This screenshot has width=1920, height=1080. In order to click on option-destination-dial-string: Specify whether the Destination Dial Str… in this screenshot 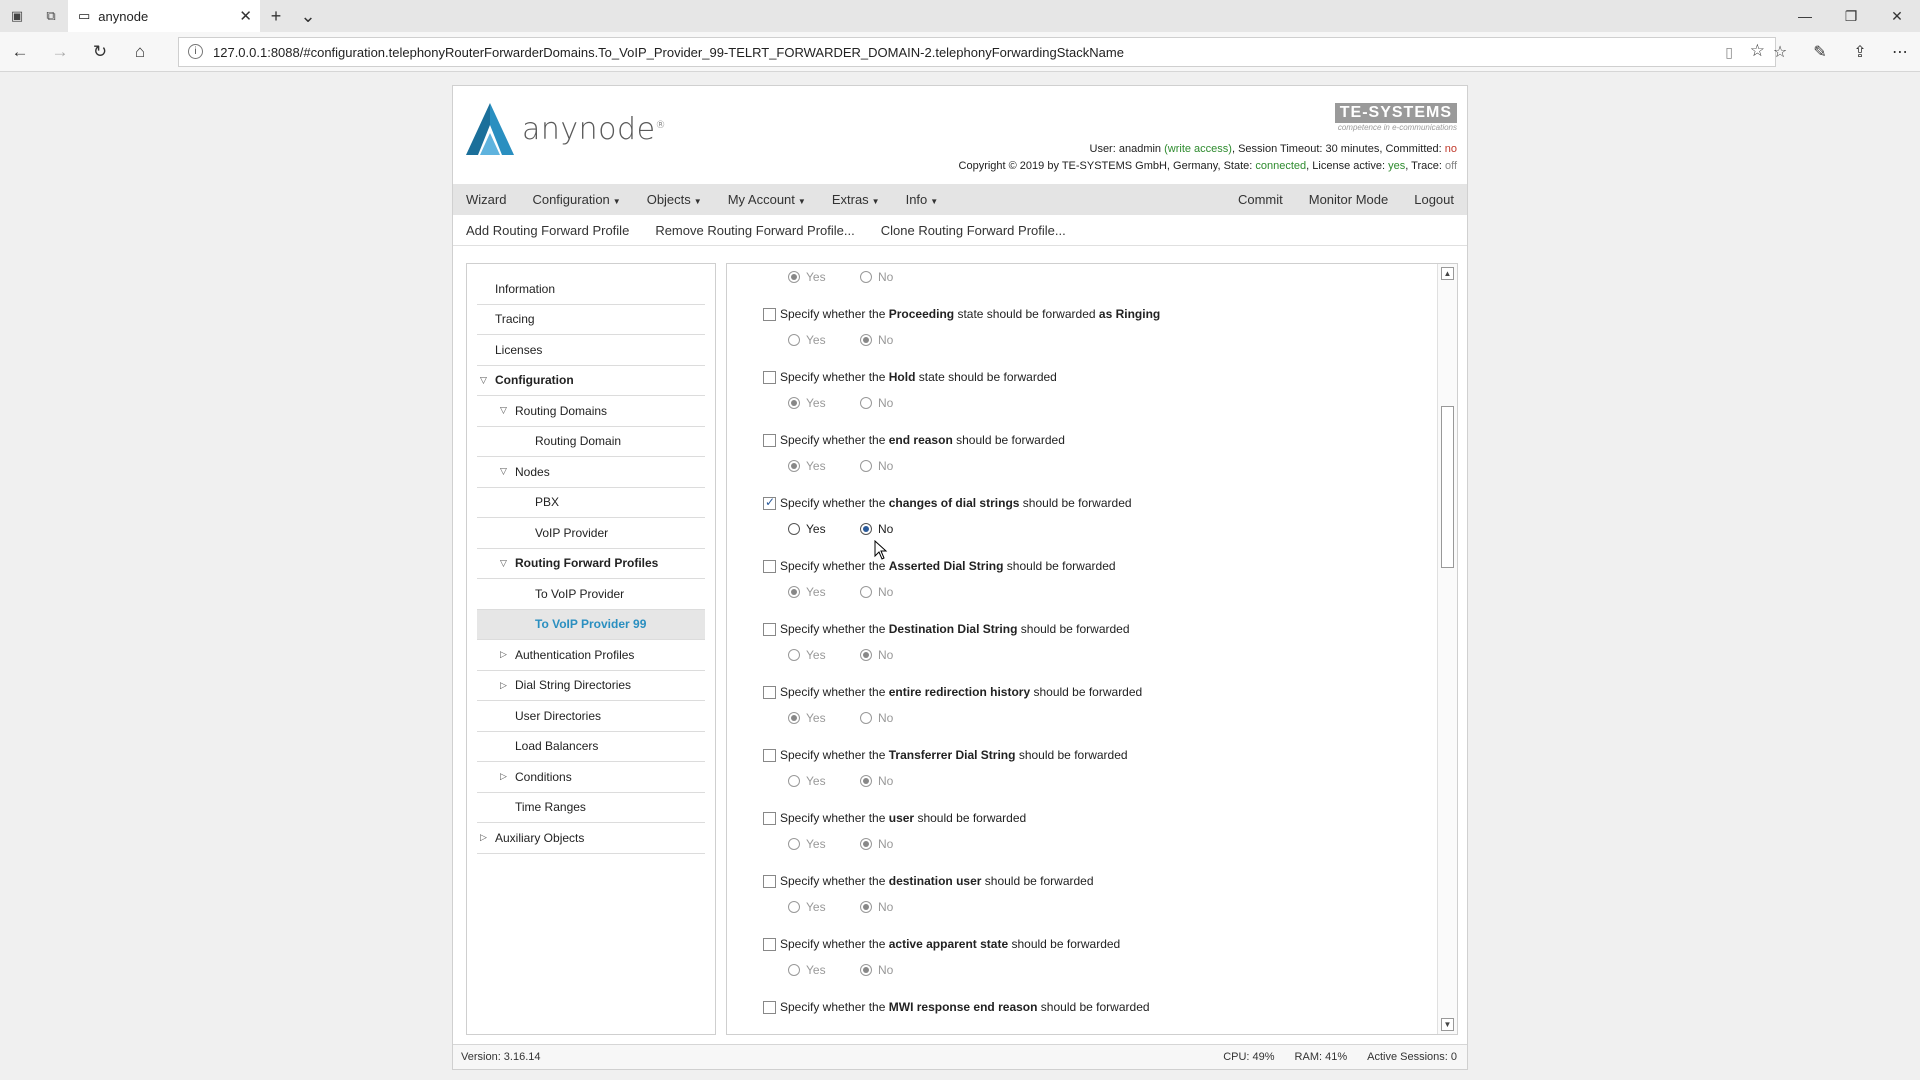, I will do `click(946, 641)`.